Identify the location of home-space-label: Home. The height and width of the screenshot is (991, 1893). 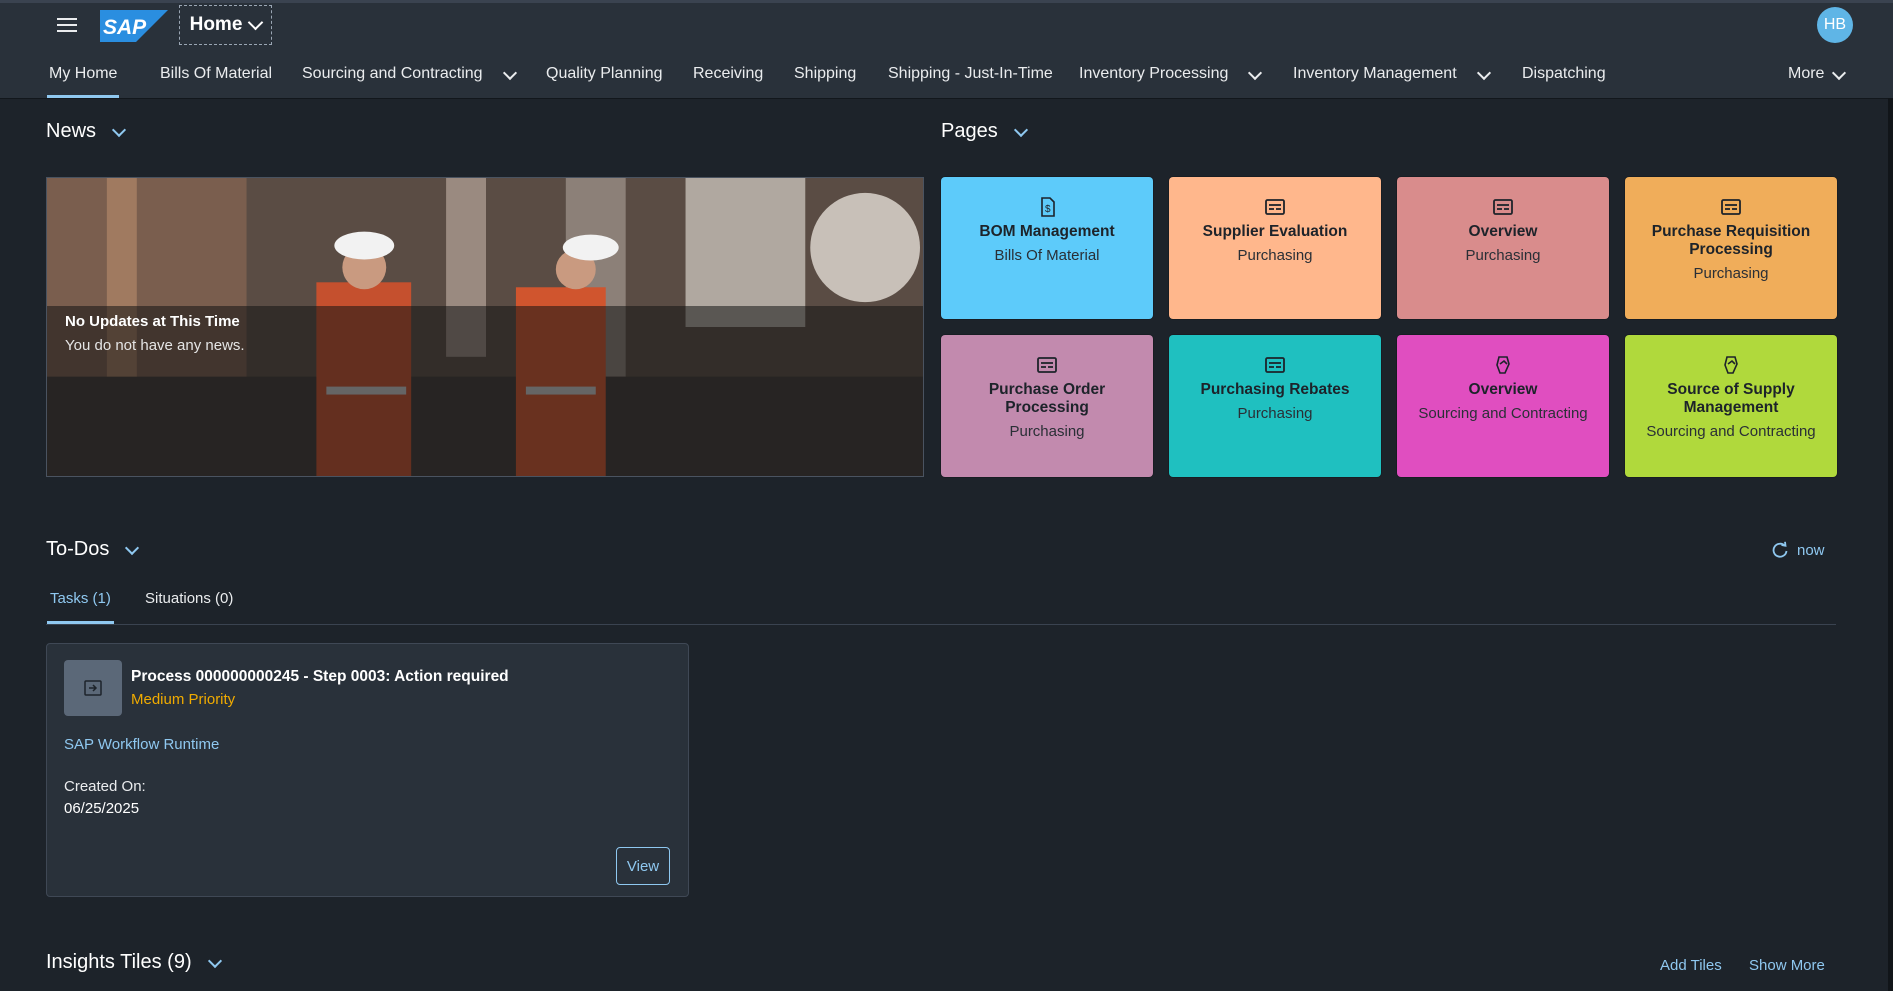
(216, 24).